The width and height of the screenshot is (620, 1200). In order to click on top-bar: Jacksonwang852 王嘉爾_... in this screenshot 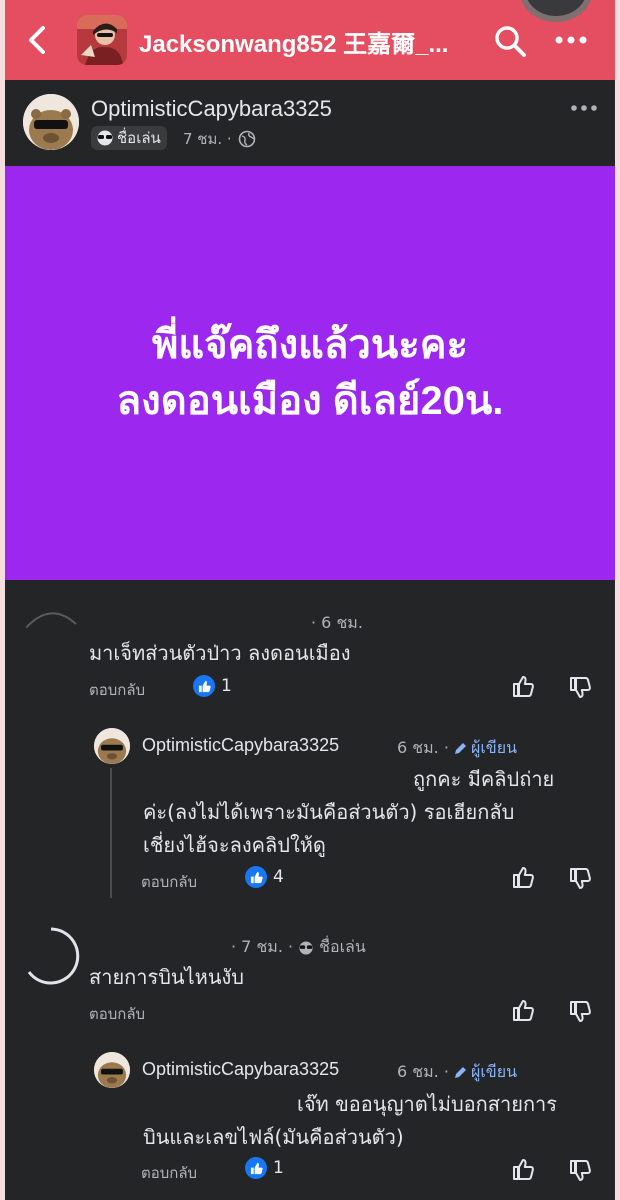, I will do `click(310, 40)`.